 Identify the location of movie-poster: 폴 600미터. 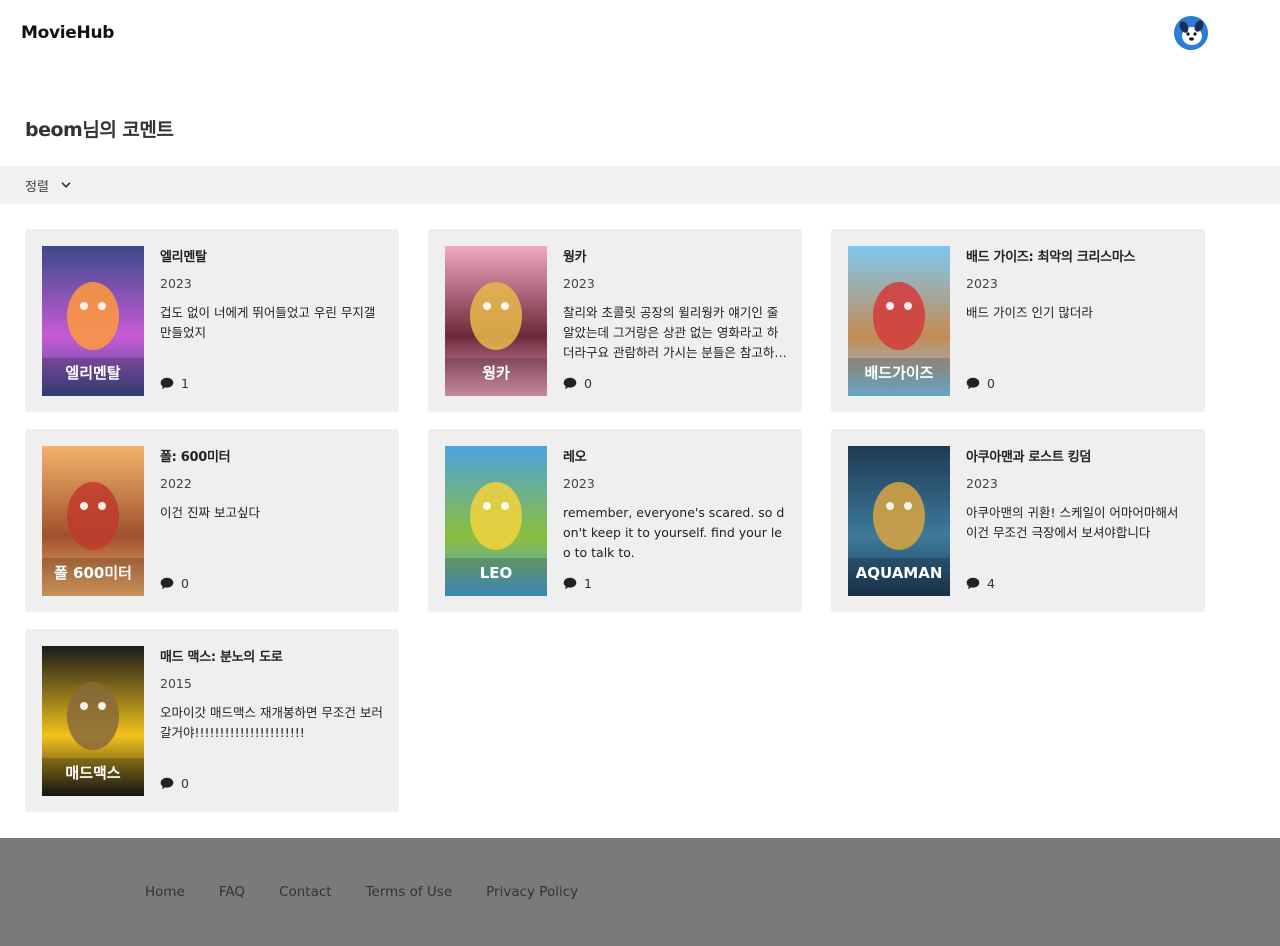
(93, 521).